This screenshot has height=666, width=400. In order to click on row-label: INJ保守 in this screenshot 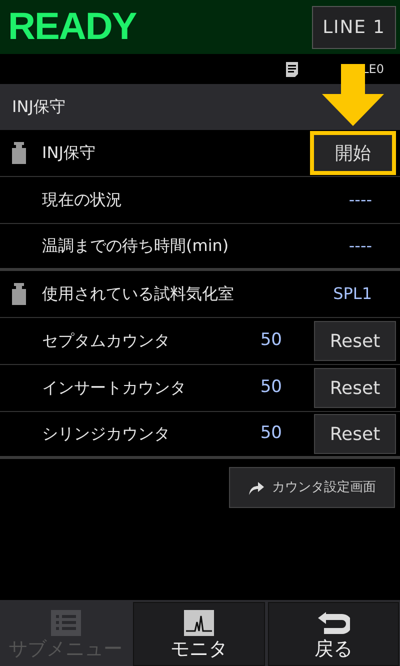, I will do `click(69, 153)`.